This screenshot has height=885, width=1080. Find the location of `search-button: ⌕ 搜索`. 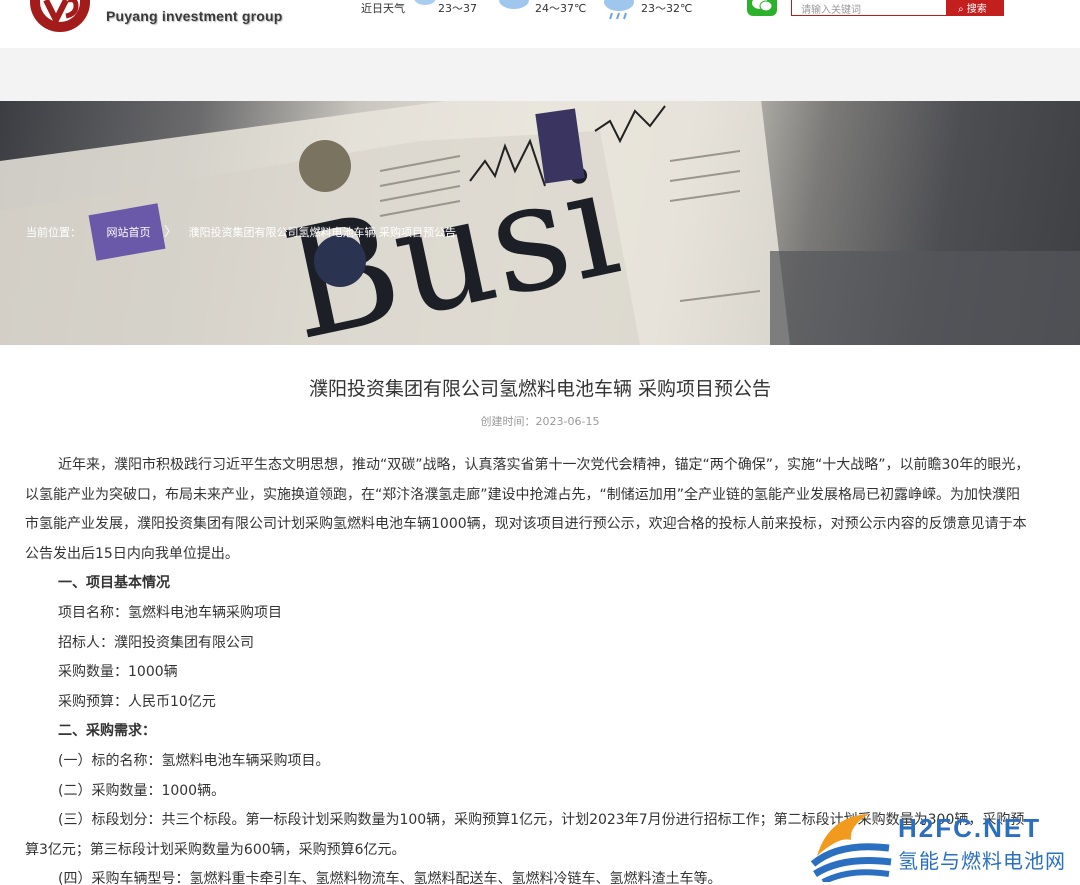

search-button: ⌕ 搜索 is located at coordinates (975, 8).